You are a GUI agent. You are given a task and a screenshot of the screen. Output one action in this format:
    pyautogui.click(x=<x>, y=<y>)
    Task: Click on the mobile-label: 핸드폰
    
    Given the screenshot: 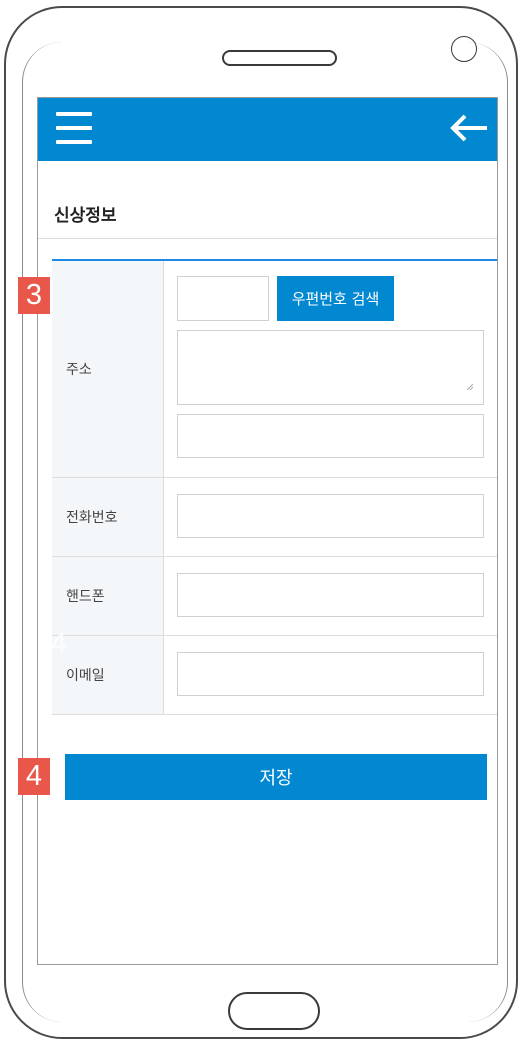 What is the action you would take?
    pyautogui.click(x=108, y=596)
    